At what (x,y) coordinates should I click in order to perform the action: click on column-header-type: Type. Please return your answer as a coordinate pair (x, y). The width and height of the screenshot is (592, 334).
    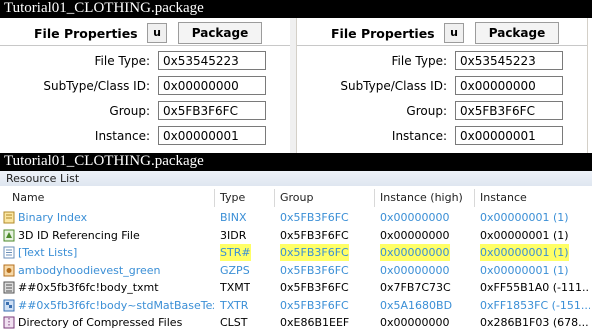
    Looking at the image, I should click on (232, 198).